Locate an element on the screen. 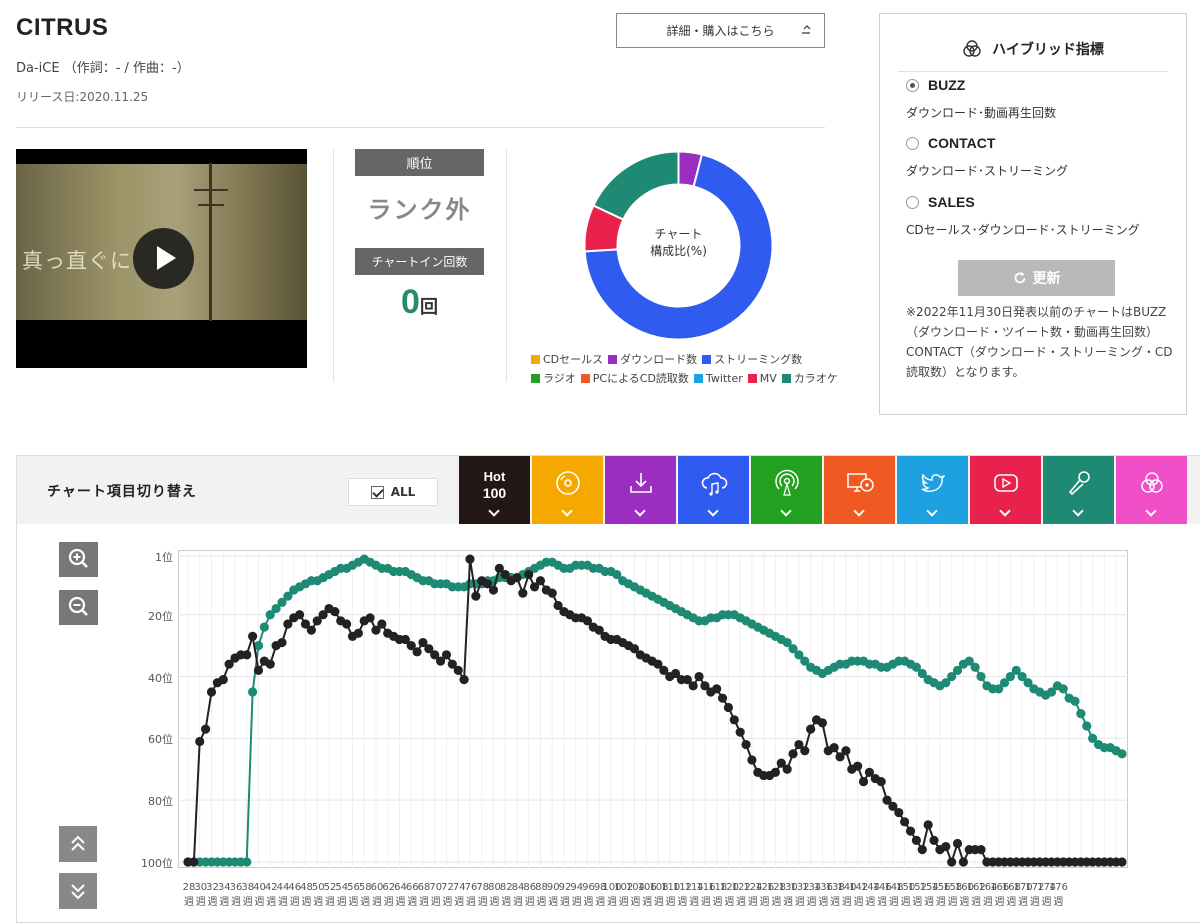  tab-download is located at coordinates (640, 490).